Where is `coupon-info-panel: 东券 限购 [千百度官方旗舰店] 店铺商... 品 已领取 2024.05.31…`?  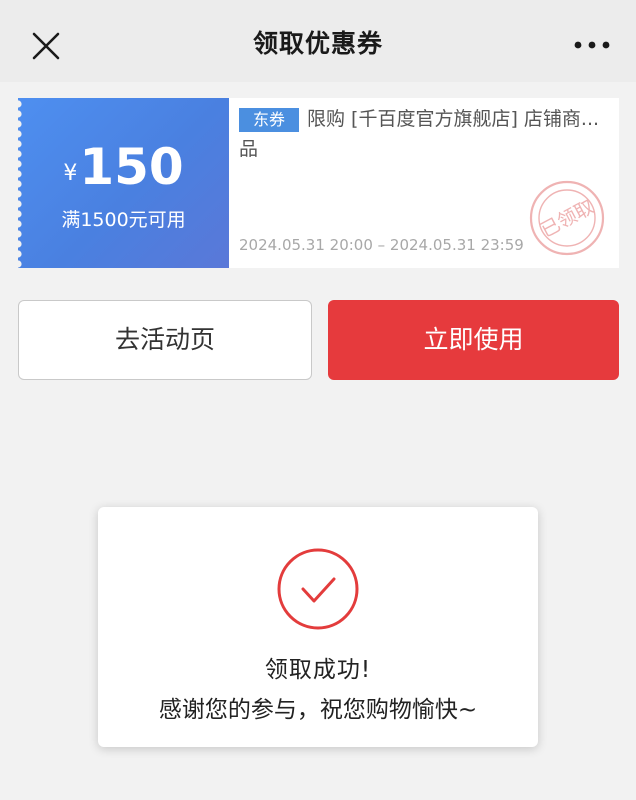
coupon-info-panel: 东券 限购 [千百度官方旗舰店] 店铺商... 品 已领取 2024.05.31… is located at coordinates (424, 183).